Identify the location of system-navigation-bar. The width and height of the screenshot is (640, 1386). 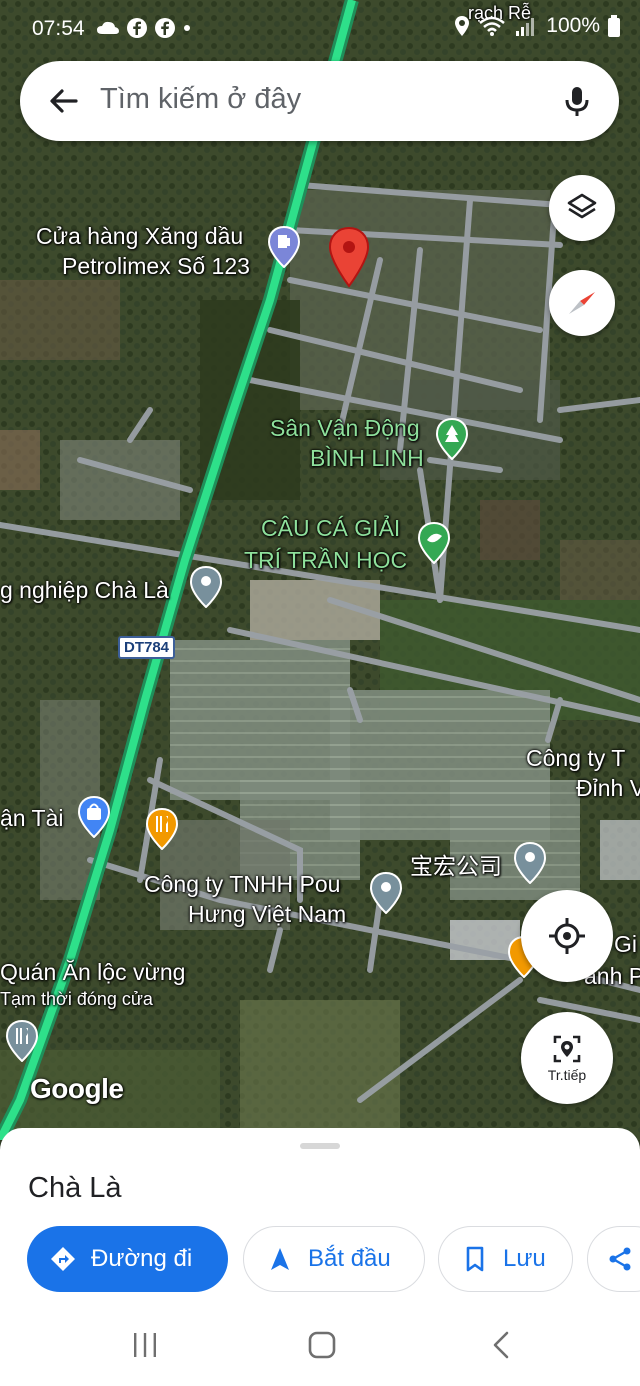
(320, 1343).